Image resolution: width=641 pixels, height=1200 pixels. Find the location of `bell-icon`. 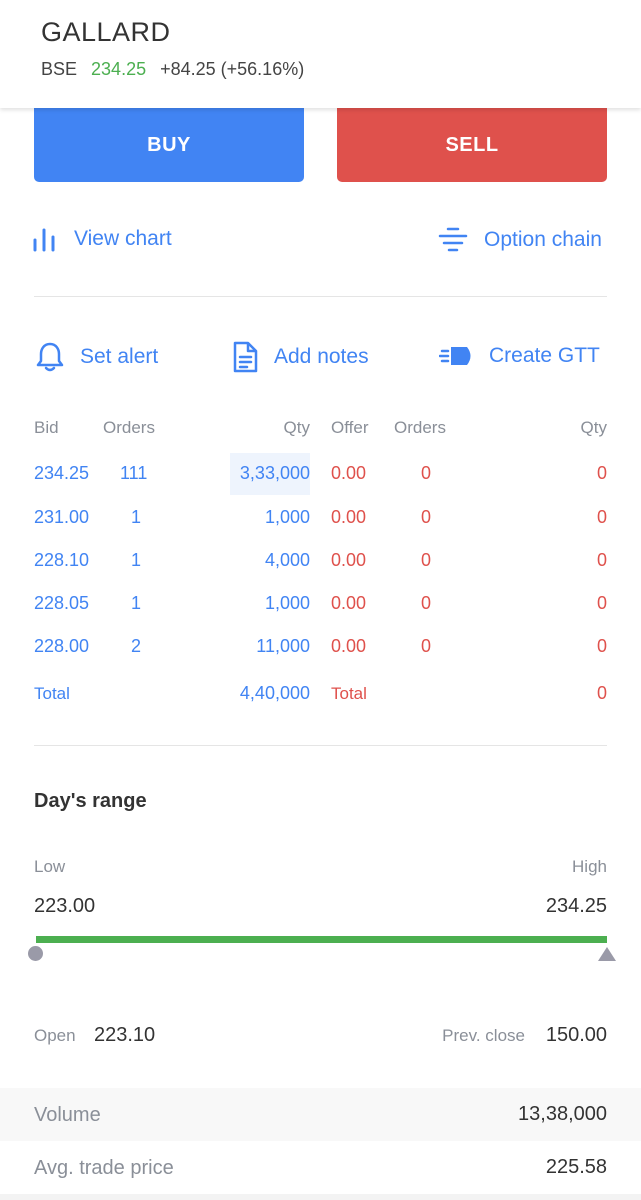

bell-icon is located at coordinates (50, 357).